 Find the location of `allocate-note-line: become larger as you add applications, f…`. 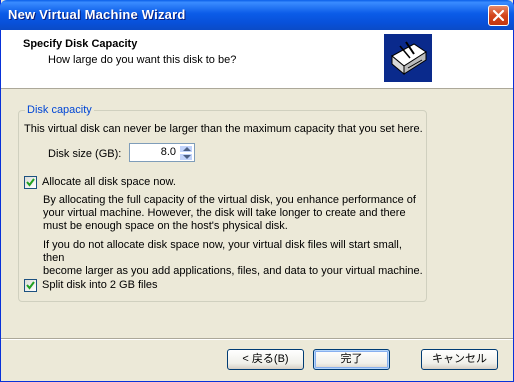

allocate-note-line: become larger as you add applications, f… is located at coordinates (233, 271).